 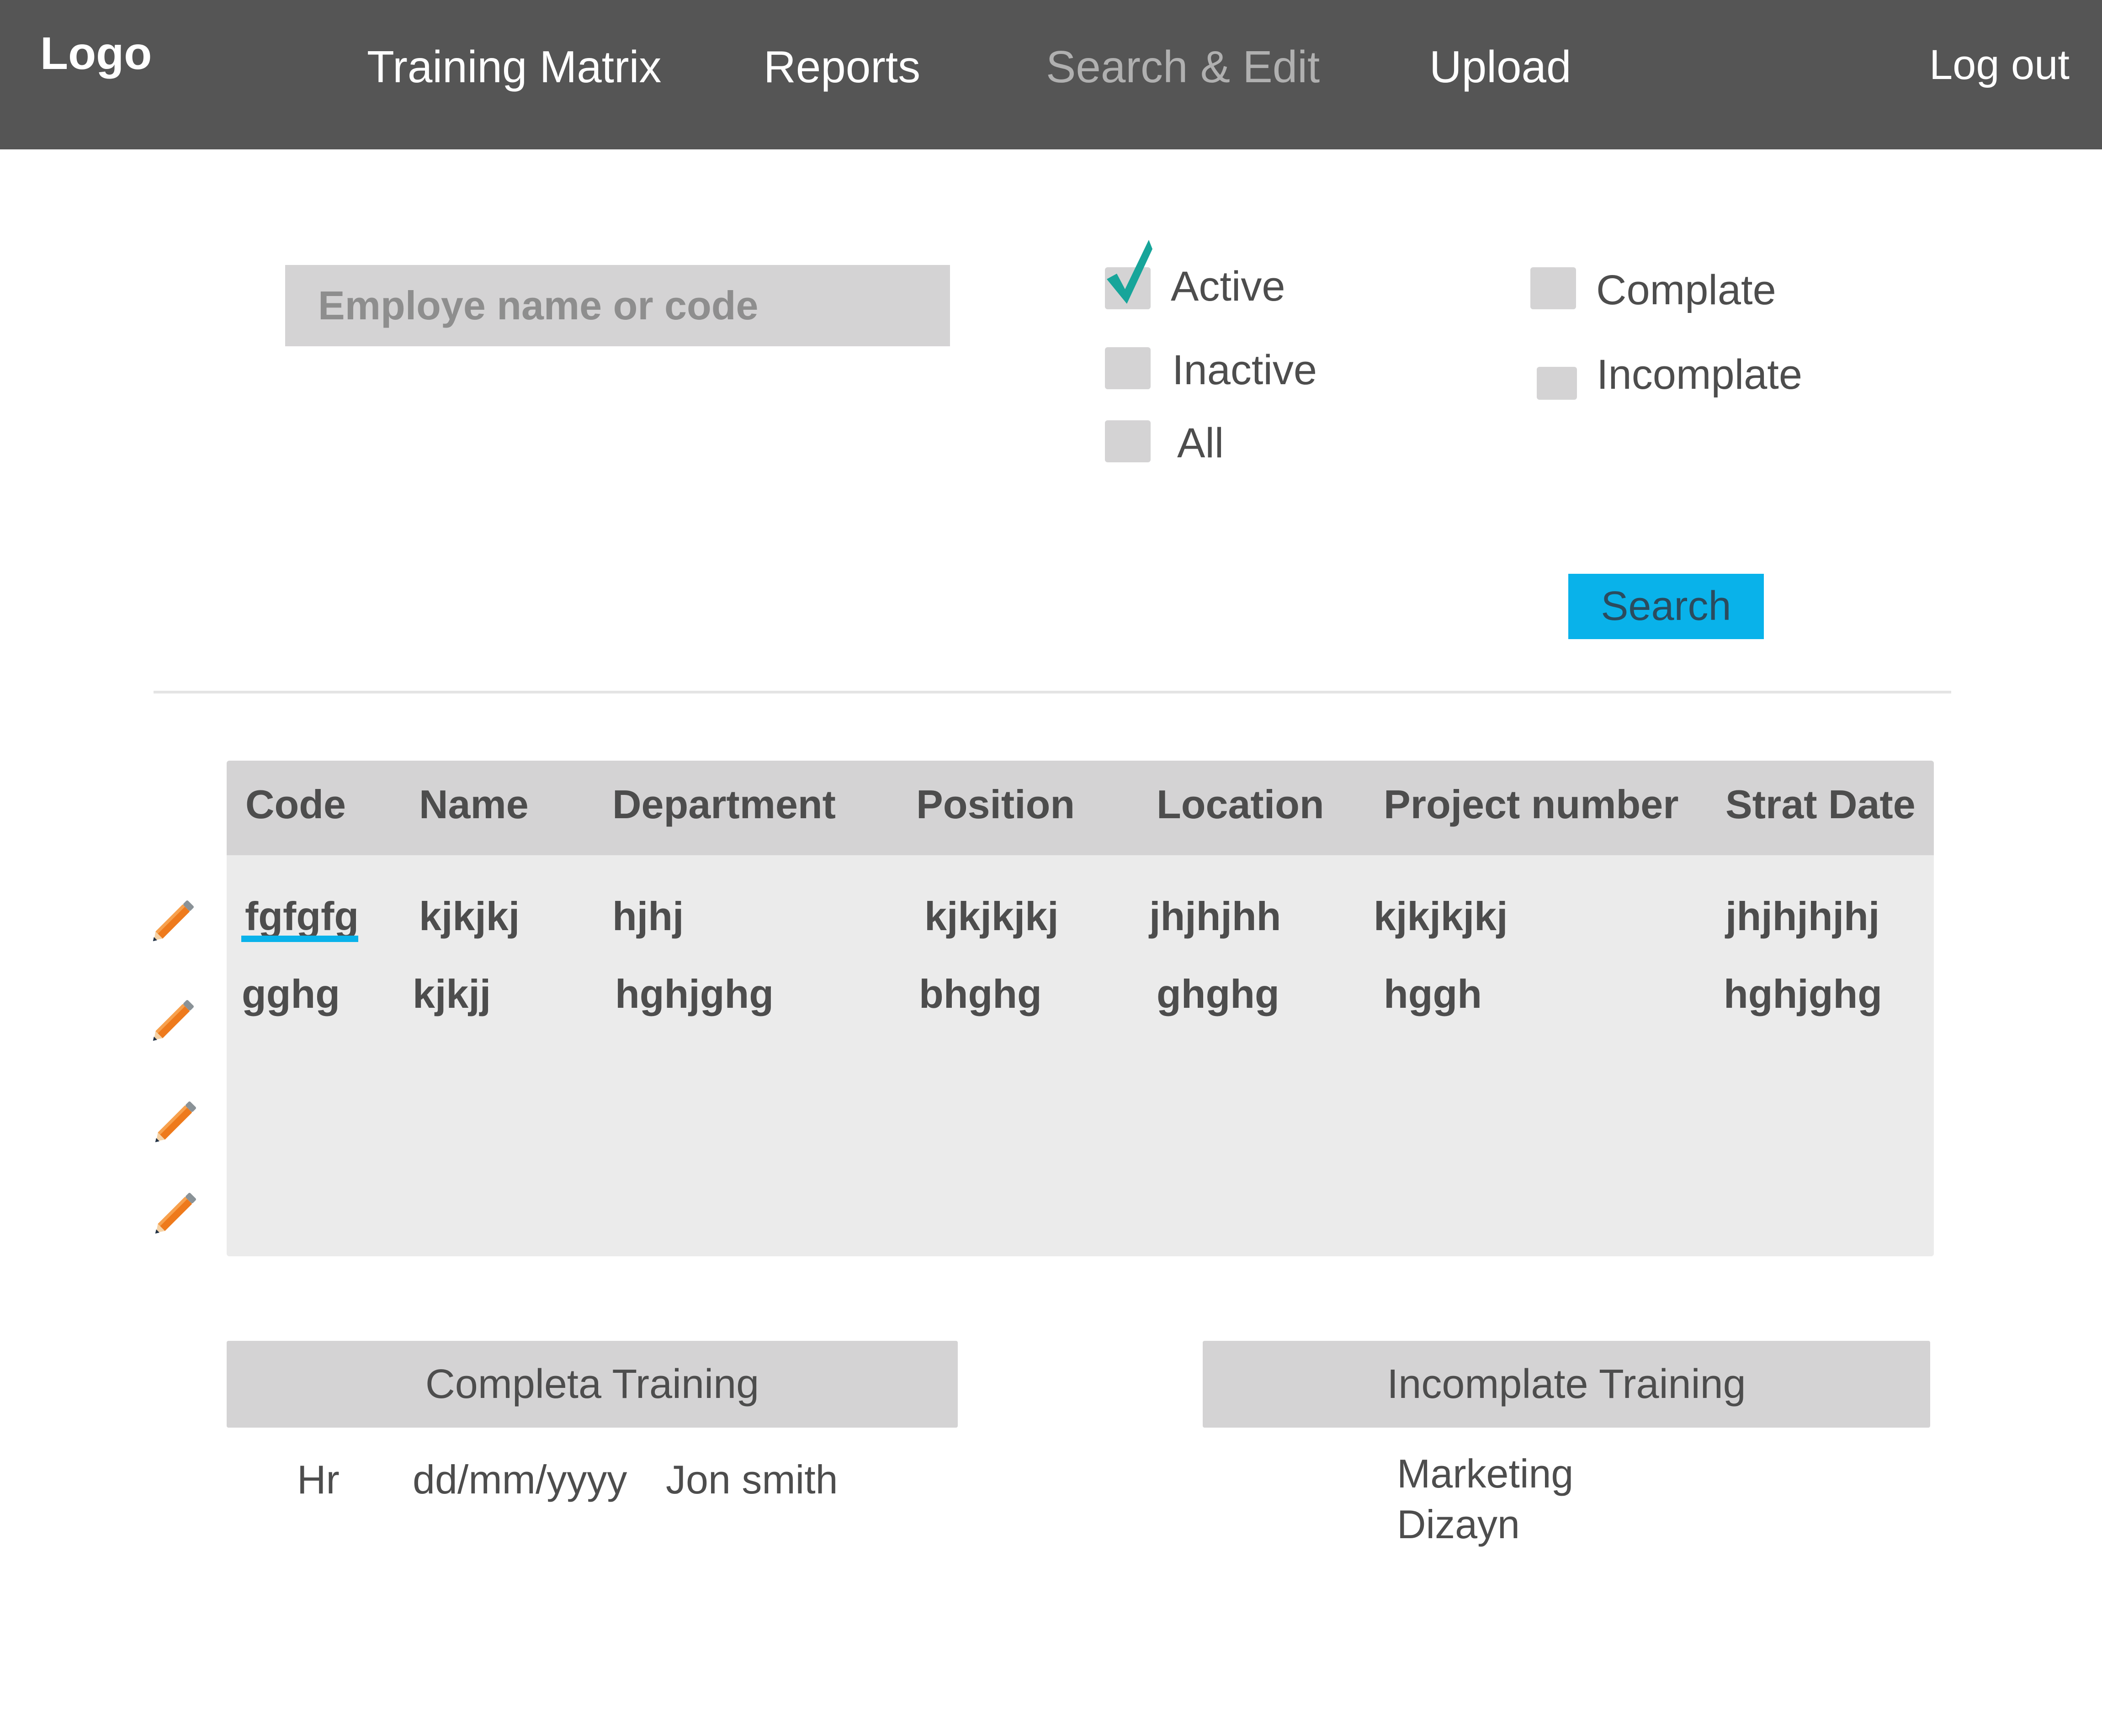 I want to click on logout-link: Log out, so click(x=1999, y=65).